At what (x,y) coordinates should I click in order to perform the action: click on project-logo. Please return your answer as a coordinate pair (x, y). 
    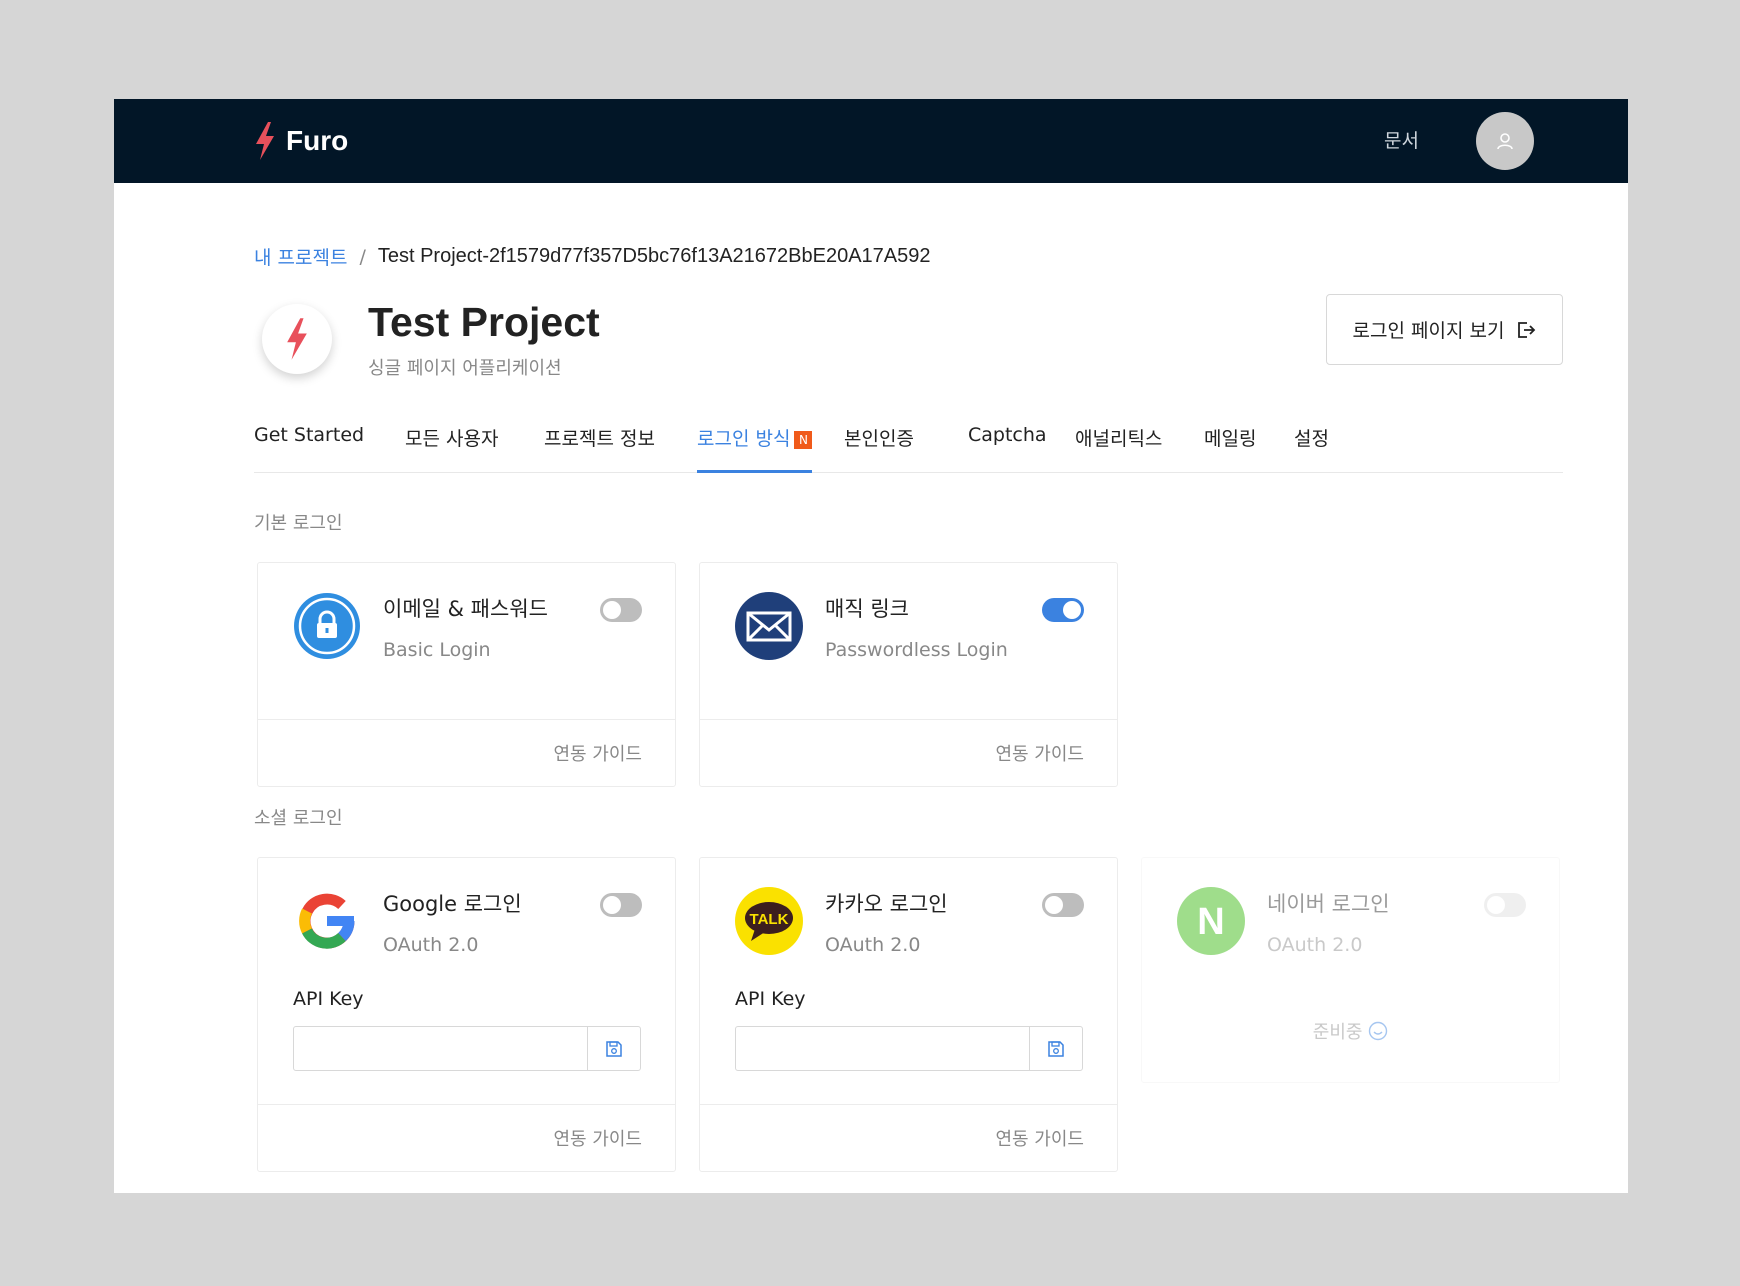
    Looking at the image, I should click on (297, 339).